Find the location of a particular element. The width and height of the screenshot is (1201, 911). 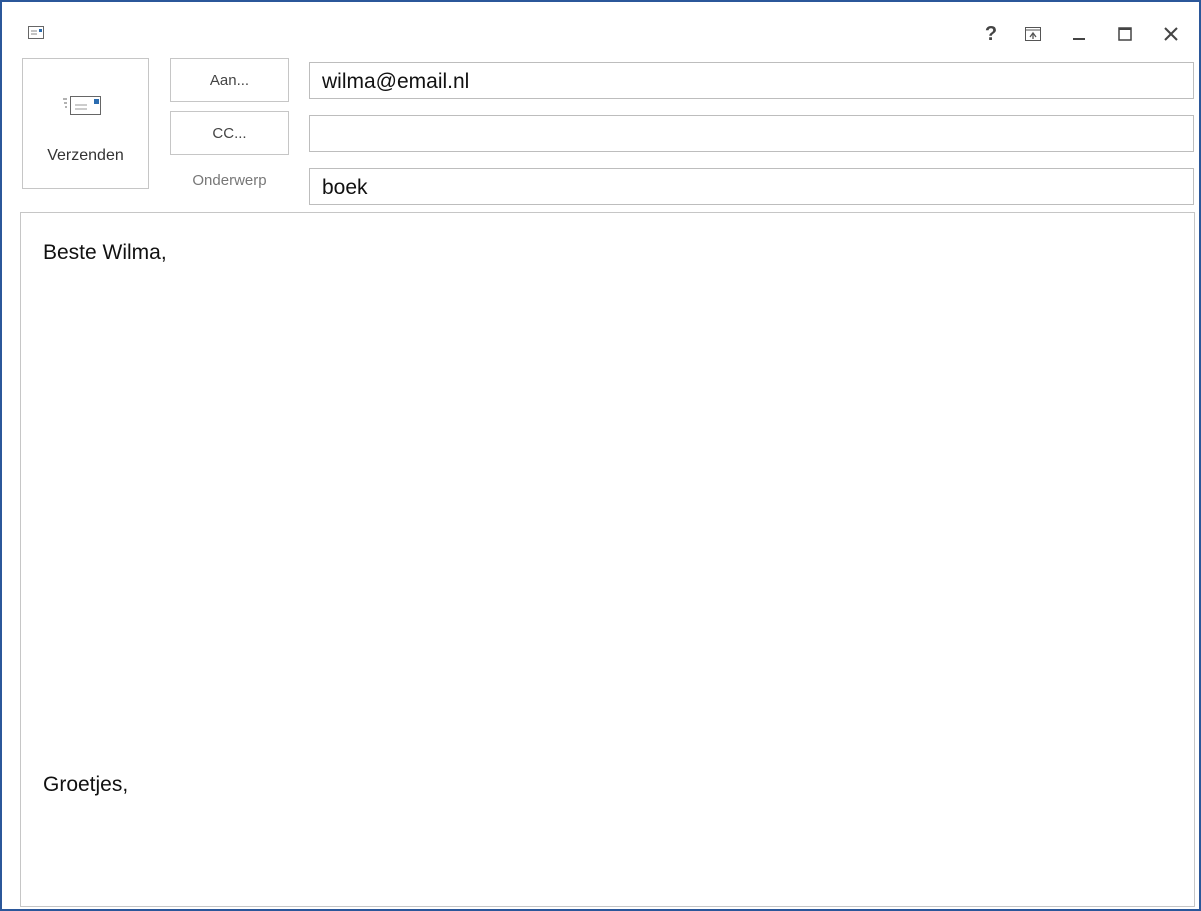

title-bar: ? is located at coordinates (600, 28).